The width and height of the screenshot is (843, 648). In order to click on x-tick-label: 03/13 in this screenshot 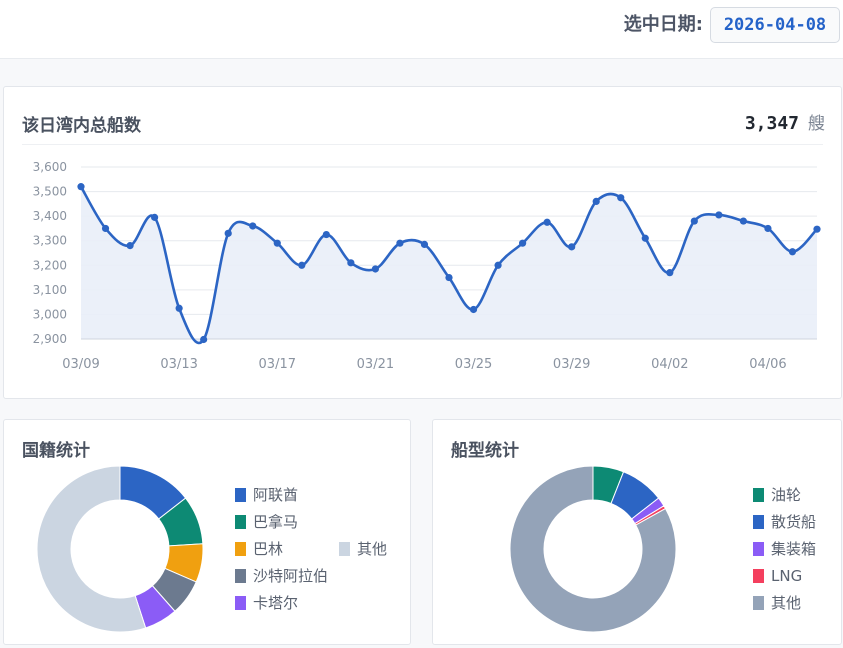, I will do `click(178, 364)`.